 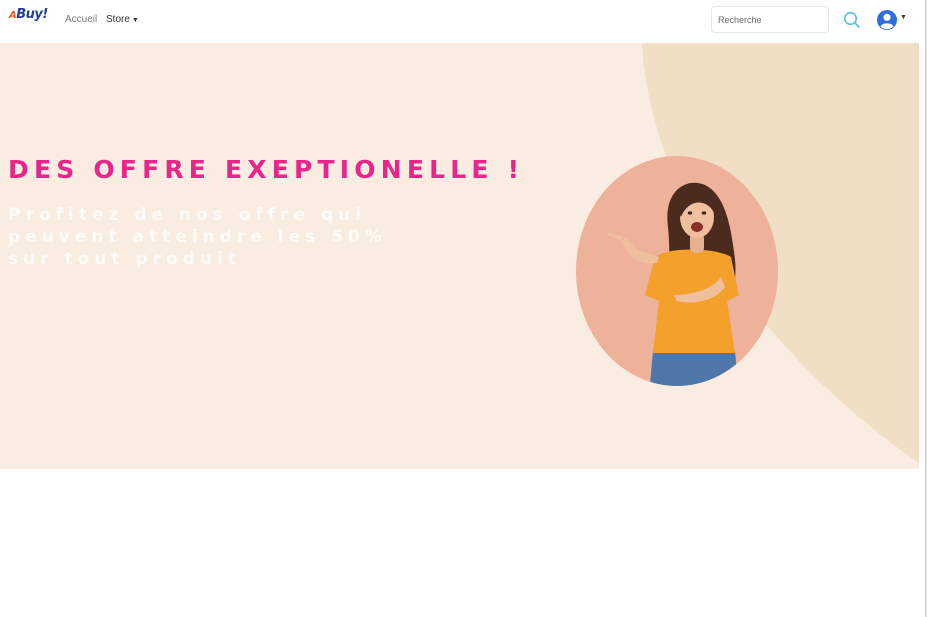 I want to click on navbar: ABuy! Accueil Store▼ ▼, so click(x=462, y=21).